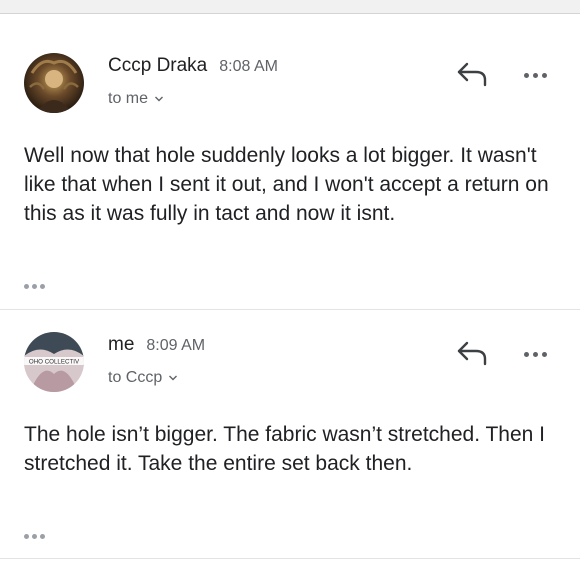 The width and height of the screenshot is (580, 580). Describe the element at coordinates (290, 558) in the screenshot. I see `message-divider` at that location.